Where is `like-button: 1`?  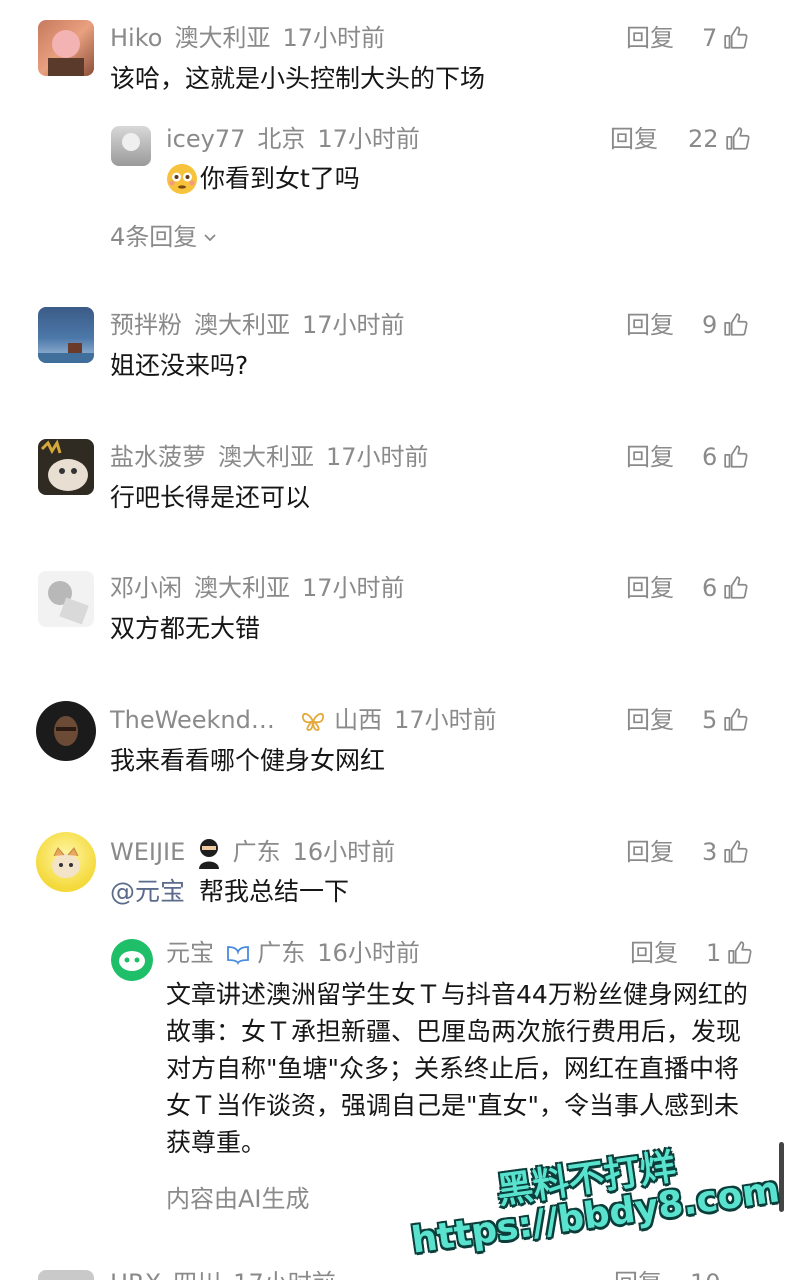
like-button: 1 is located at coordinates (729, 953).